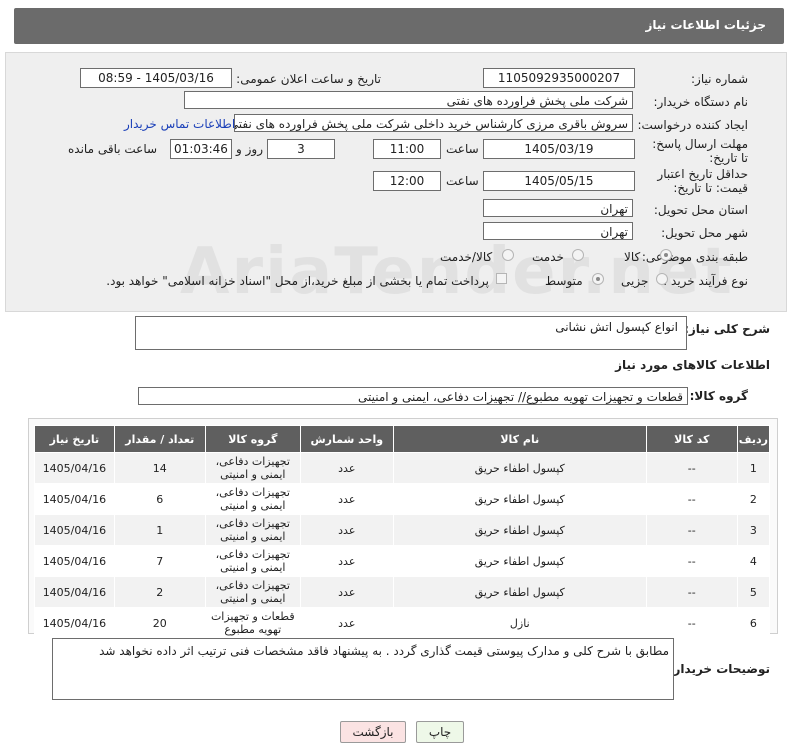  What do you see at coordinates (718, 396) in the screenshot?
I see `goods-group-label: گروه کالا:` at bounding box center [718, 396].